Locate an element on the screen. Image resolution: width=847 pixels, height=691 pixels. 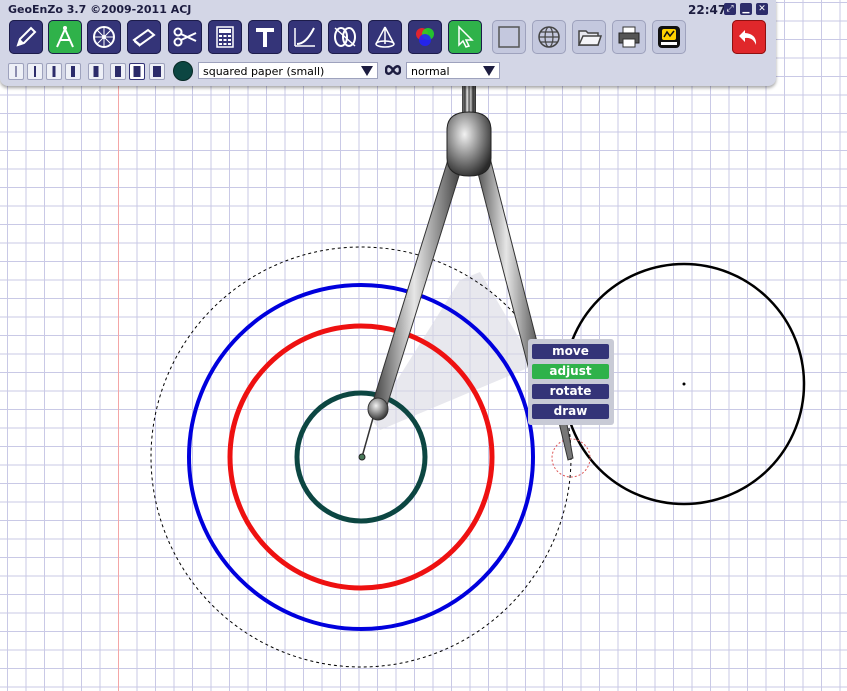
frame-icon is located at coordinates (509, 37).